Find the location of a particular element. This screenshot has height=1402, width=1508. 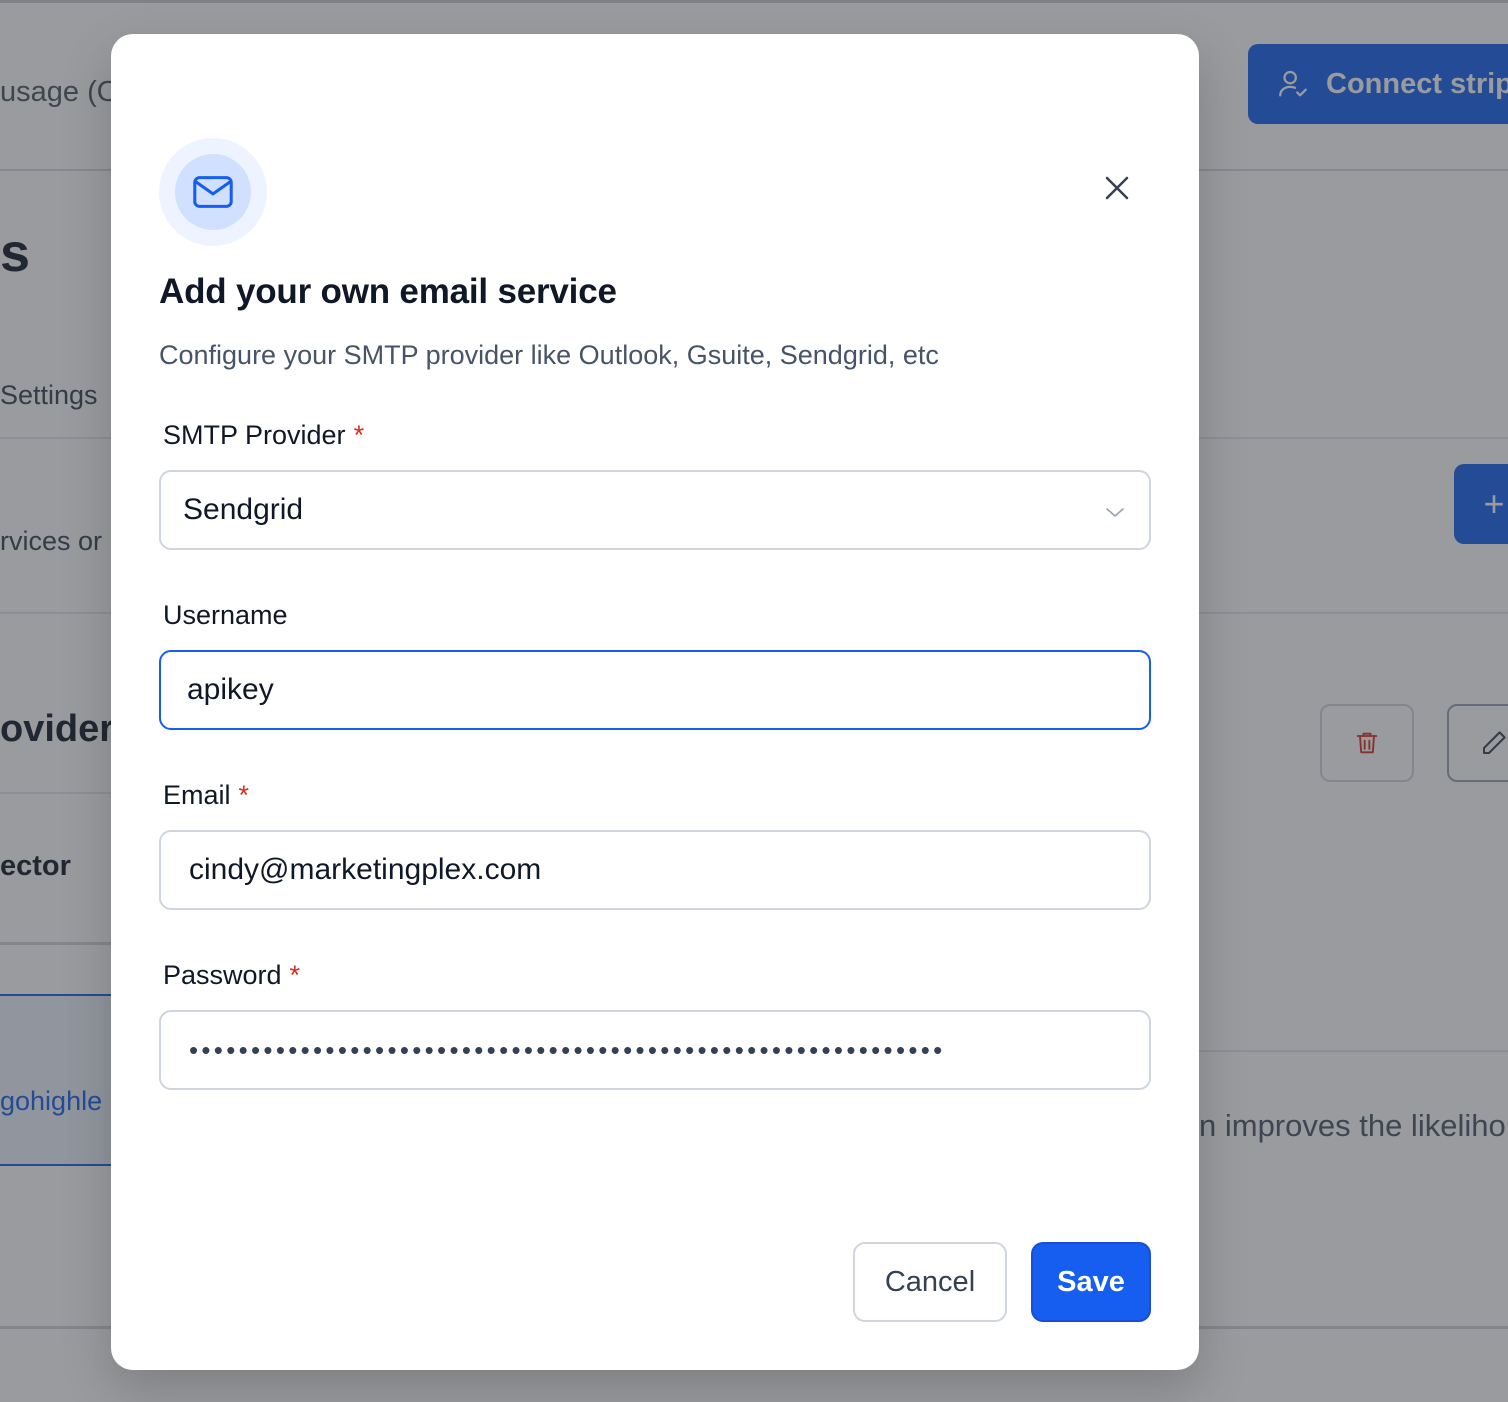

close-button is located at coordinates (1117, 188).